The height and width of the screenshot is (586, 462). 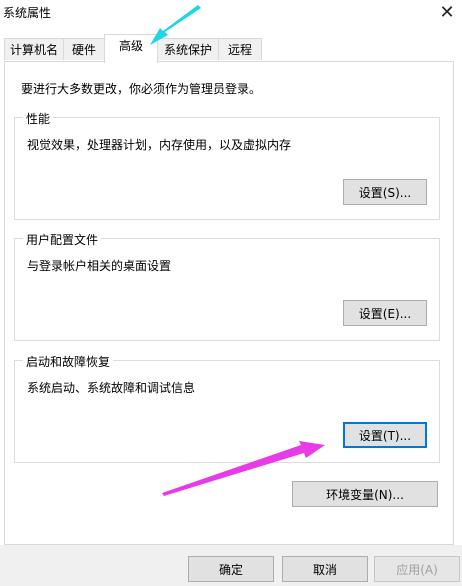 I want to click on tab-remote: 远程, so click(x=240, y=49).